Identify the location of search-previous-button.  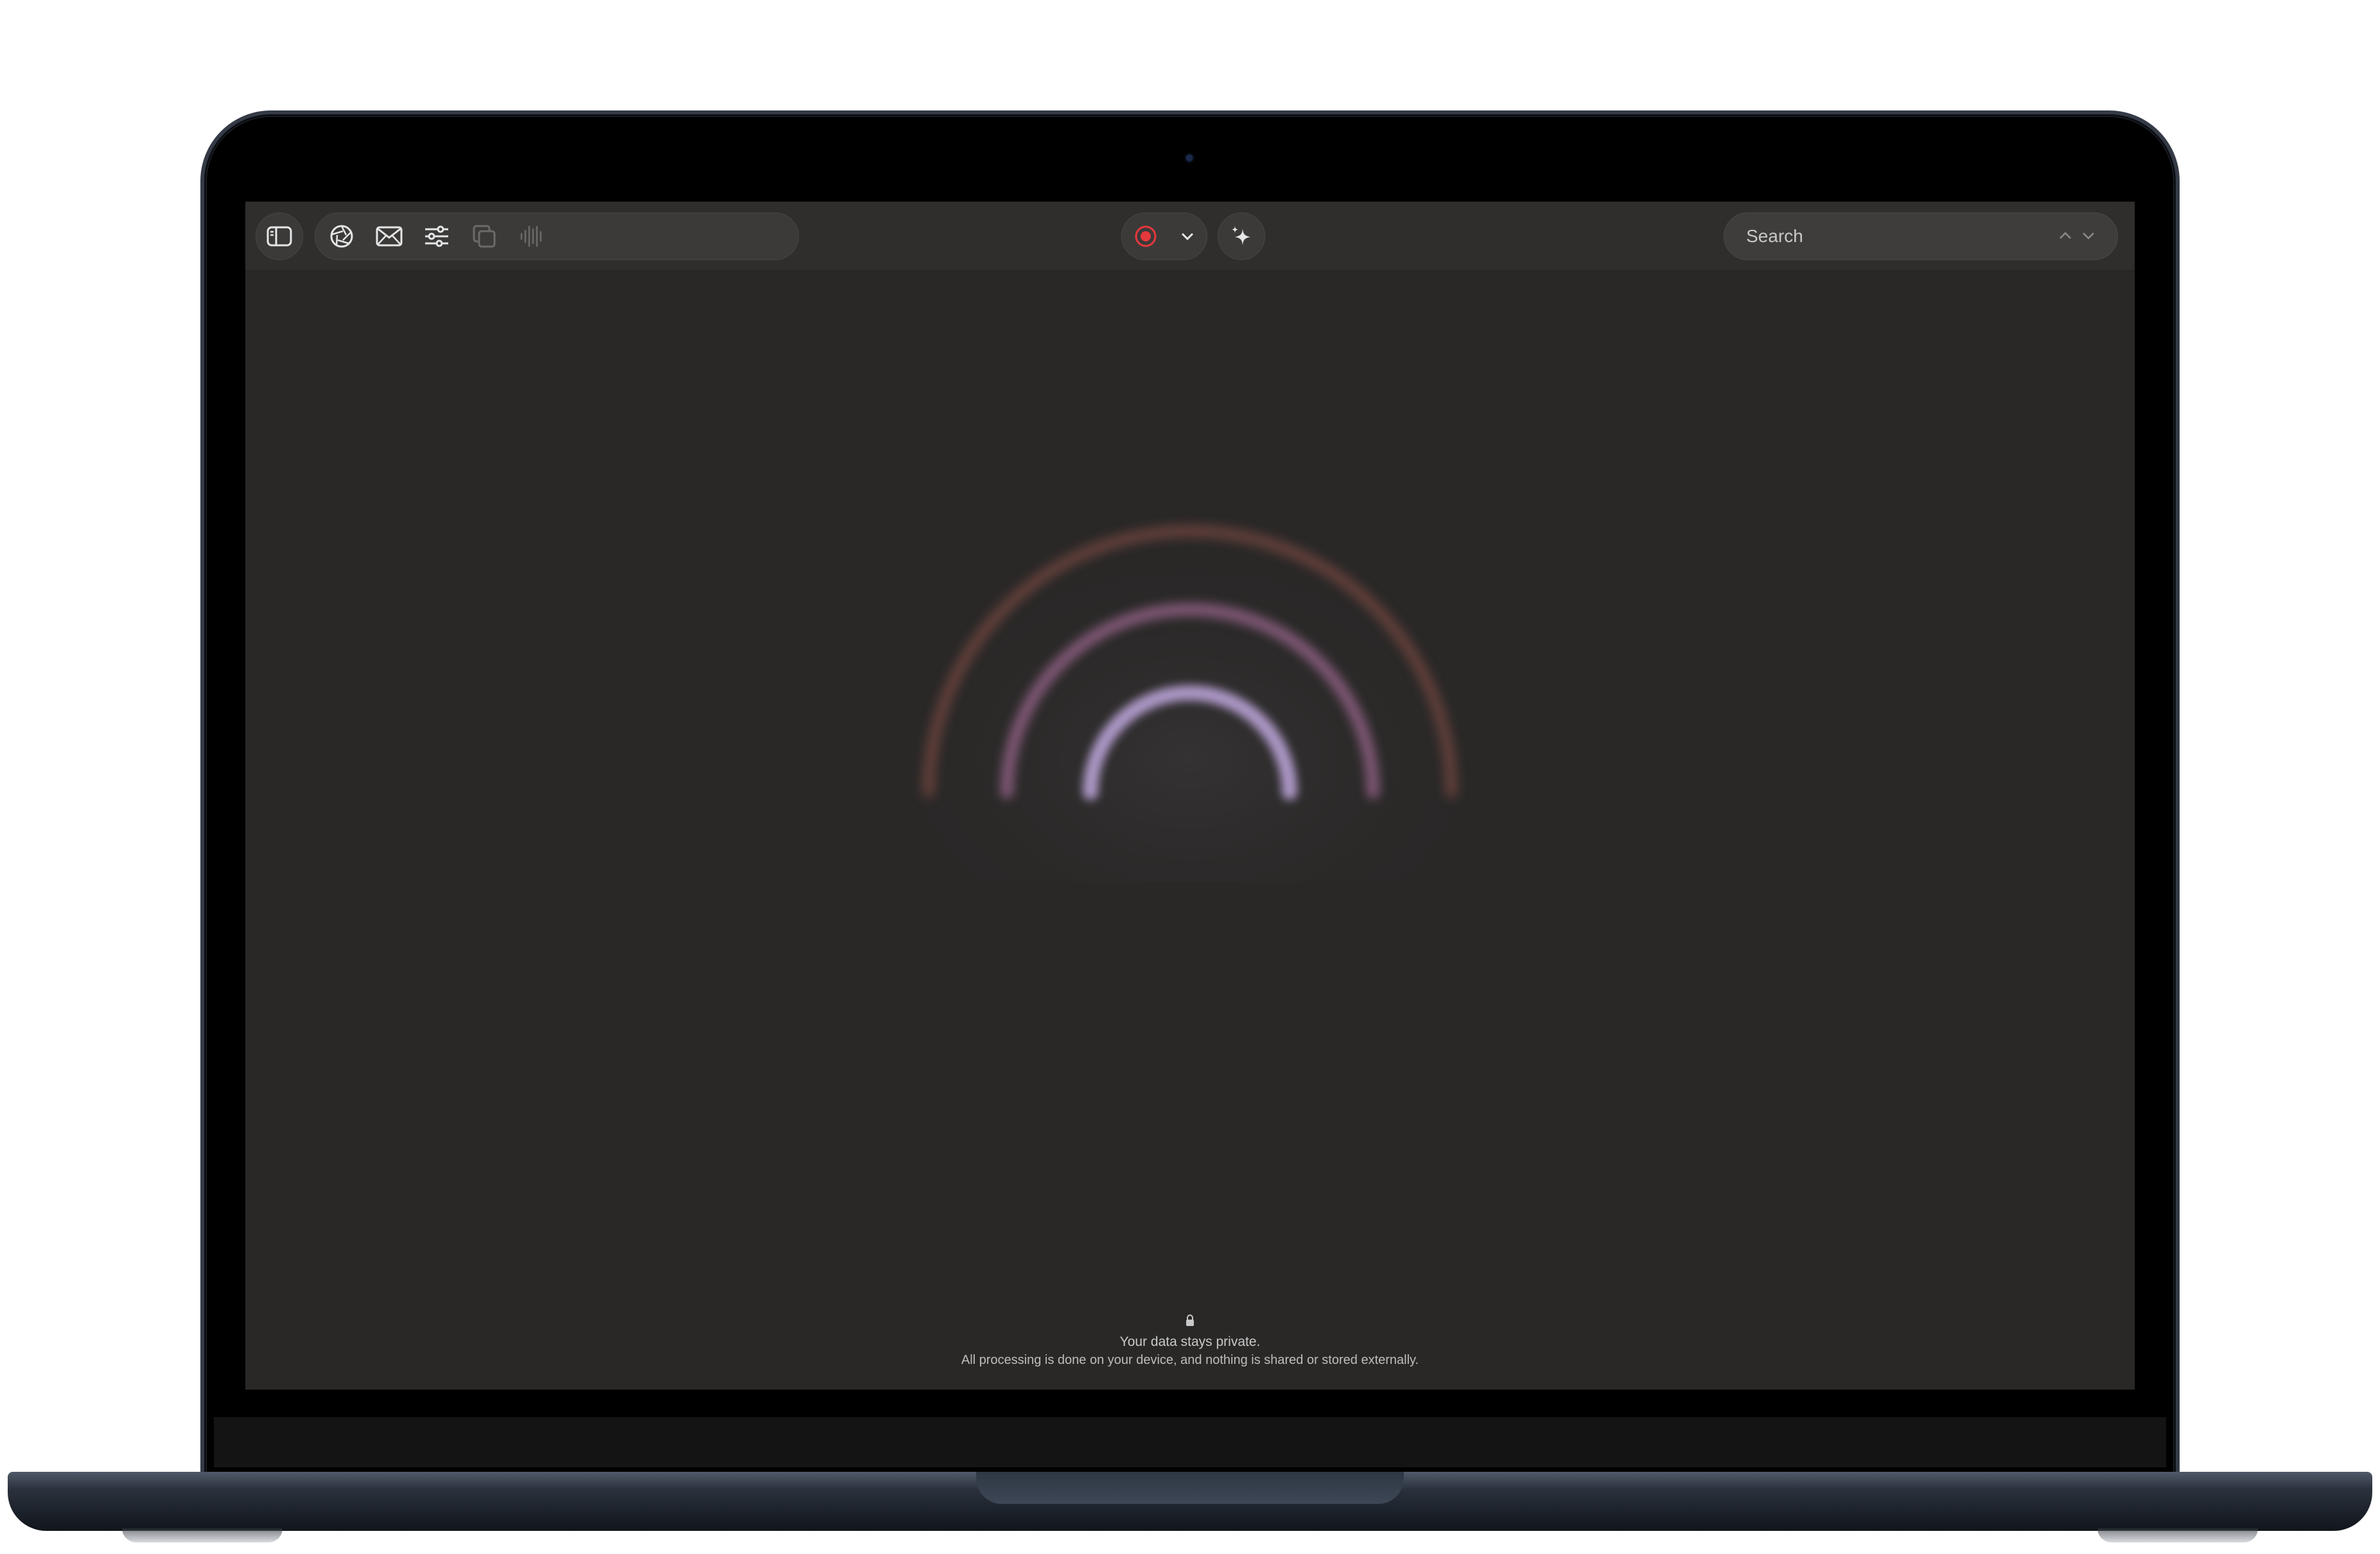
(2065, 237).